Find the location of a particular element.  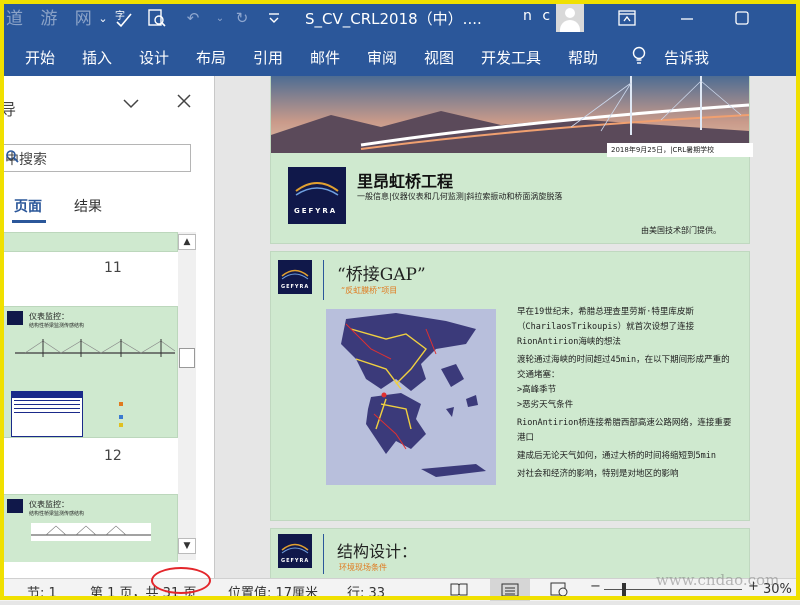

scroll-up-icon: ▲ is located at coordinates (187, 242).